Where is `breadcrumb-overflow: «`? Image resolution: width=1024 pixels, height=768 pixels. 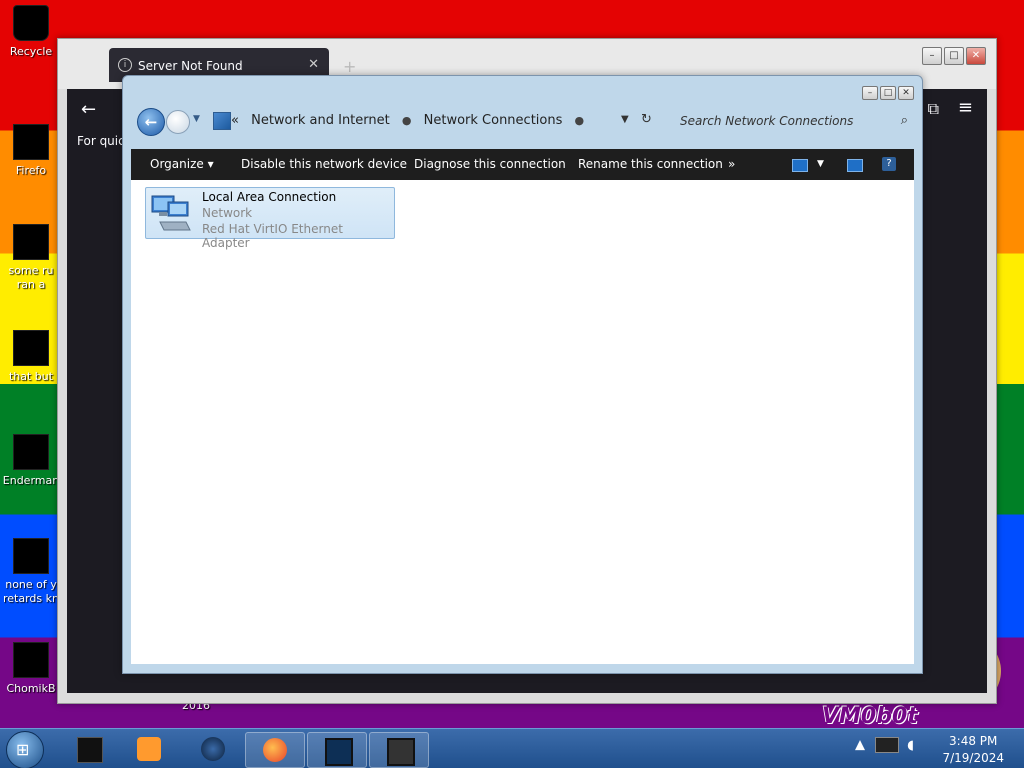 breadcrumb-overflow: « is located at coordinates (235, 120).